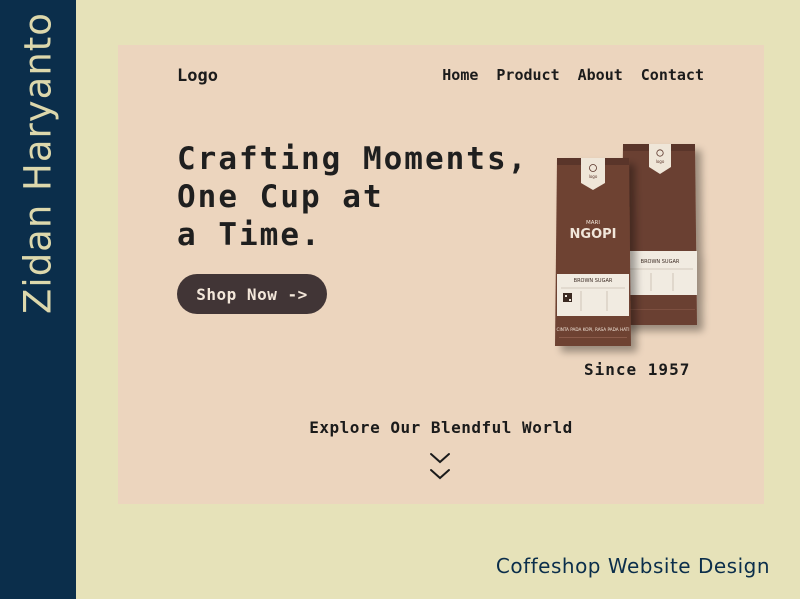 The width and height of the screenshot is (800, 599). Describe the element at coordinates (593, 234) in the screenshot. I see `svg-text: NGOPI` at that location.